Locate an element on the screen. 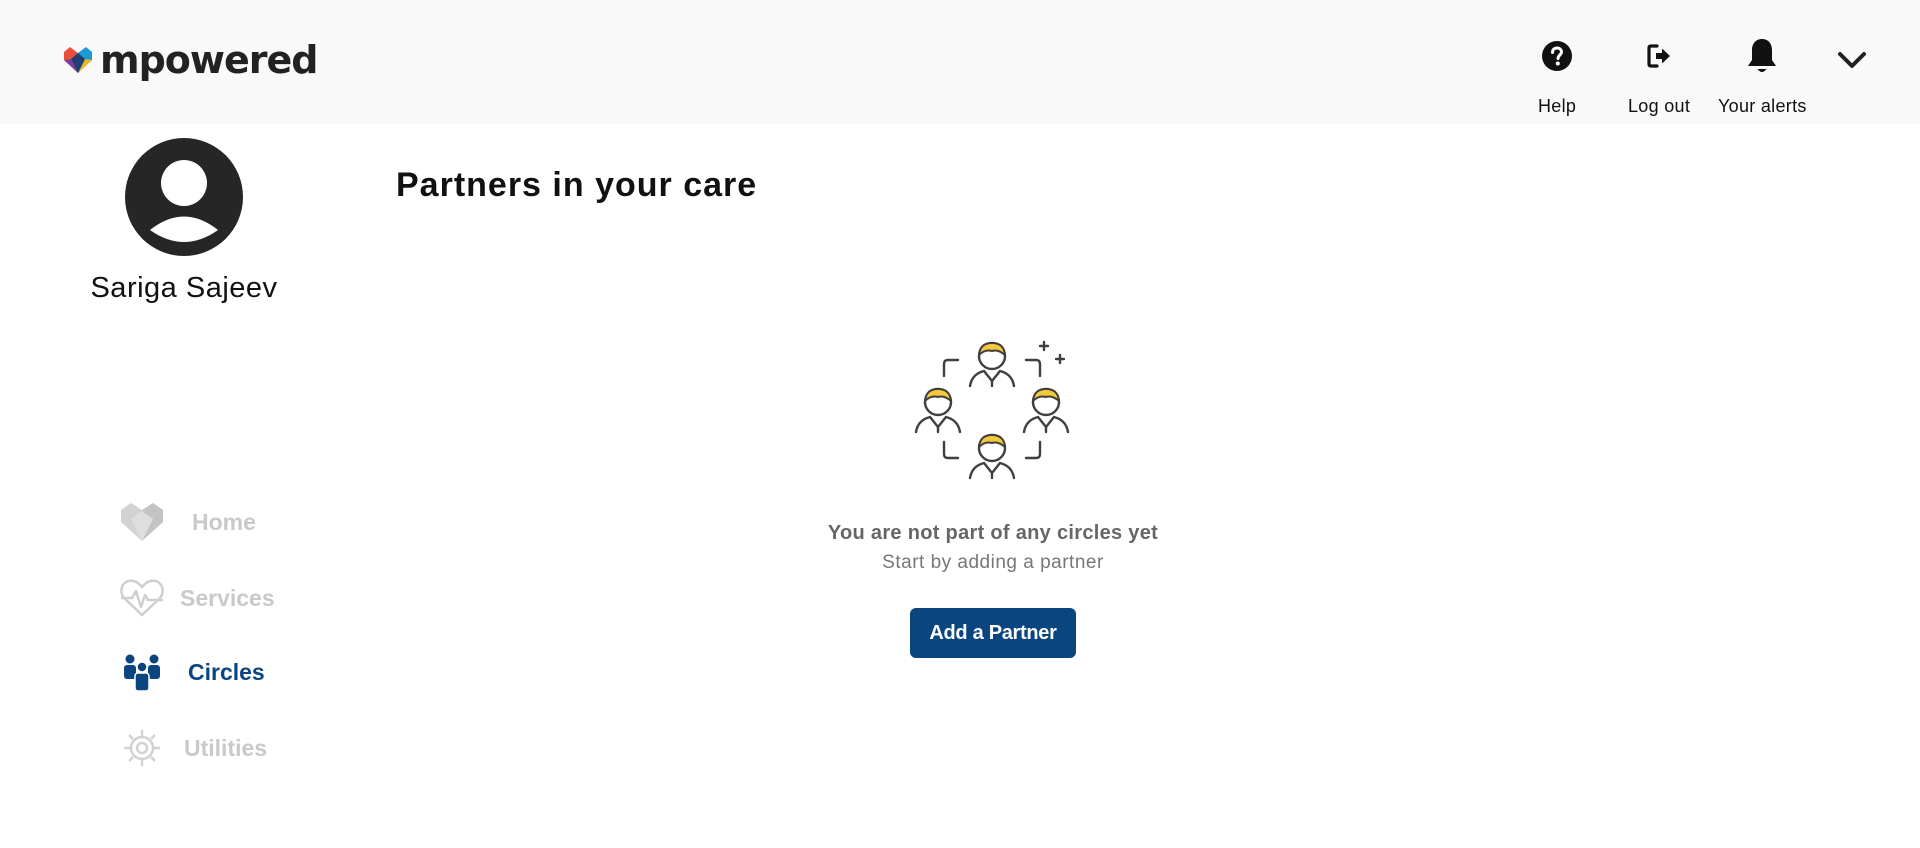 Image resolution: width=1920 pixels, height=848 pixels. empty-state-subtitle: Start by adding a partner is located at coordinates (993, 562).